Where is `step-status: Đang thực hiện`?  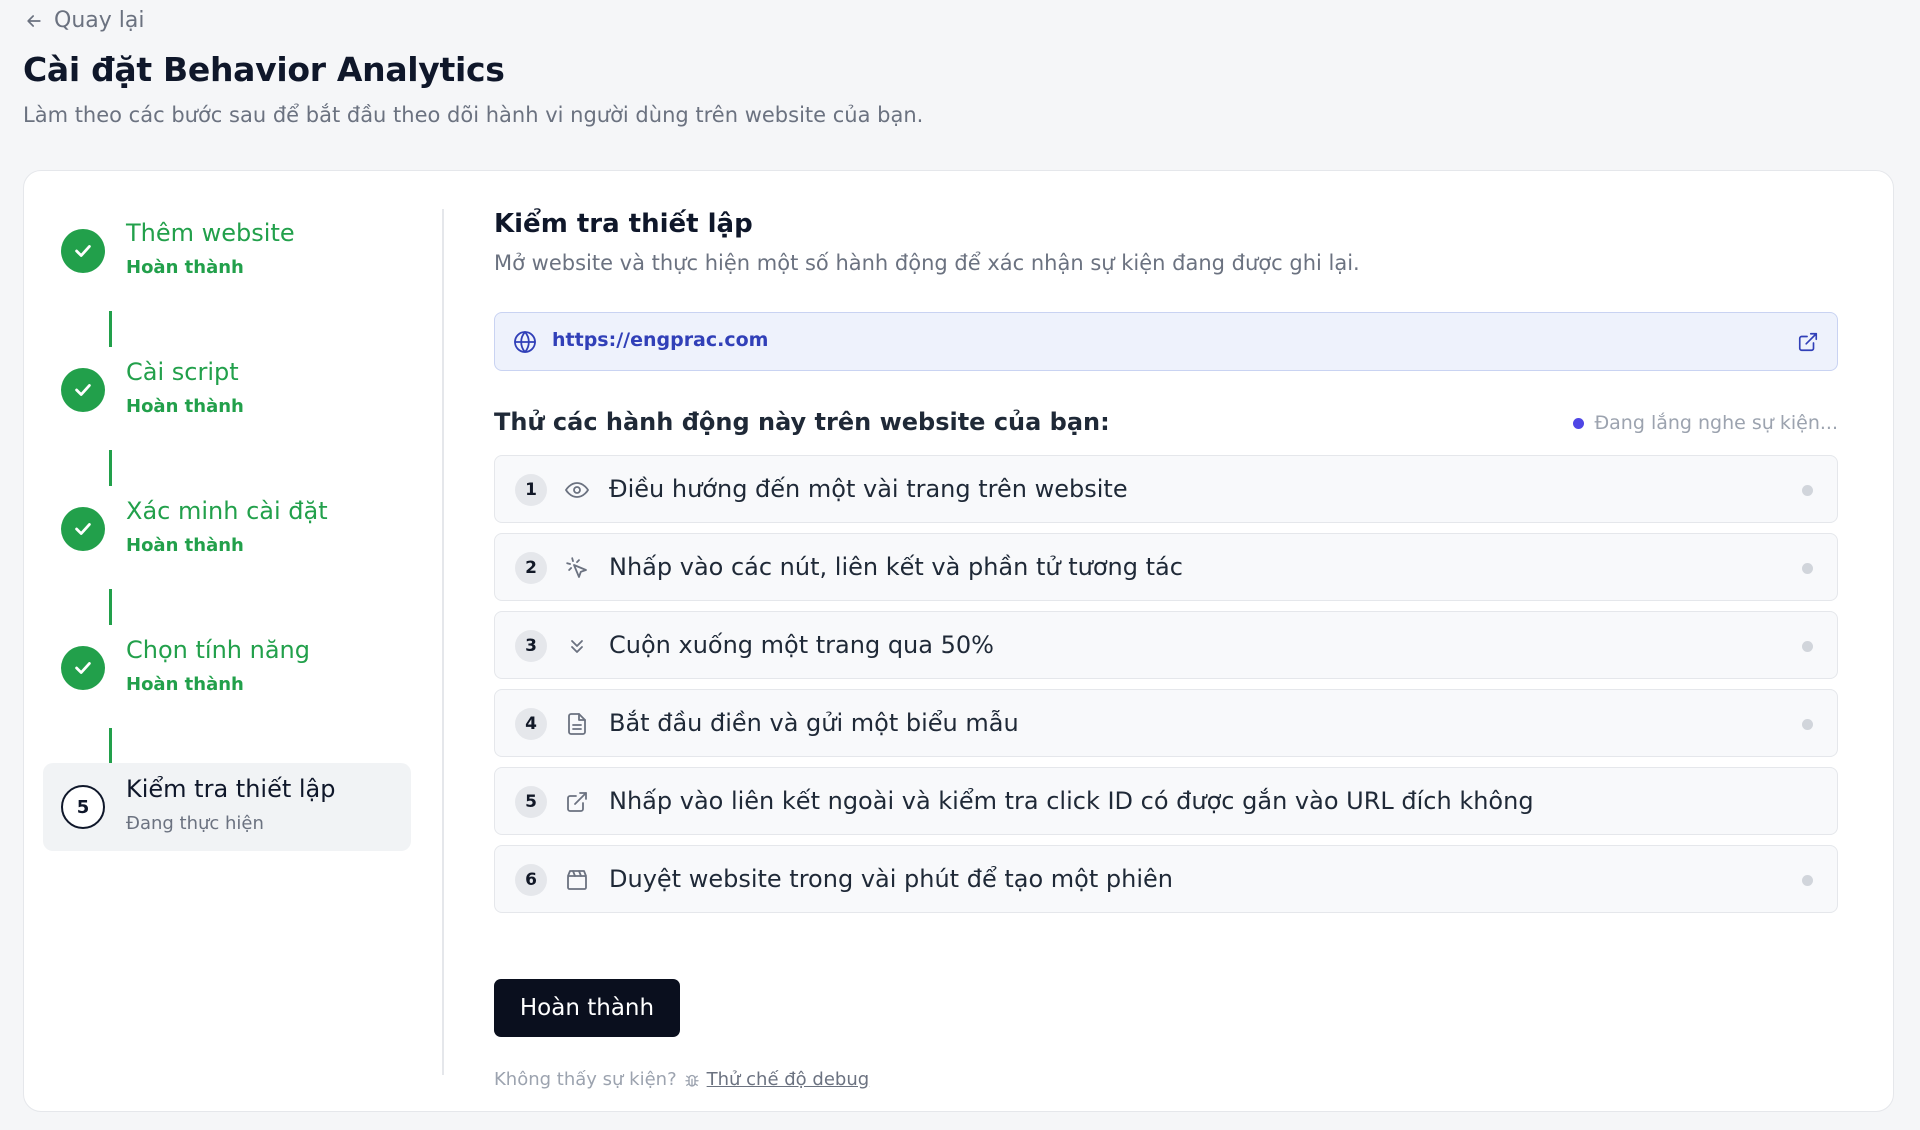
step-status: Đang thực hiện is located at coordinates (195, 823).